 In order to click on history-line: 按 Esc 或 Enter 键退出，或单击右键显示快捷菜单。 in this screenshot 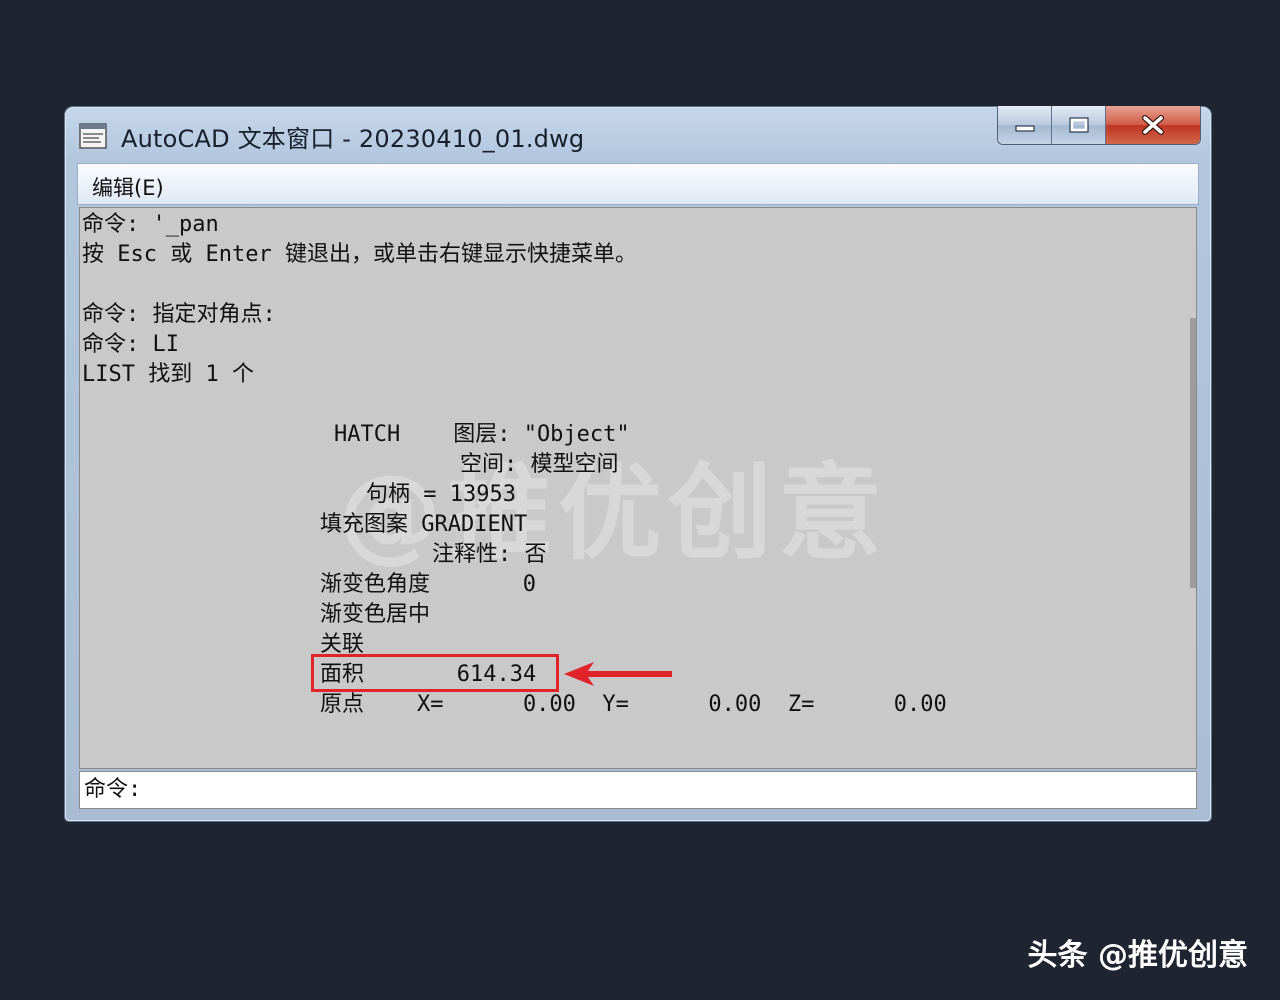, I will do `click(359, 254)`.